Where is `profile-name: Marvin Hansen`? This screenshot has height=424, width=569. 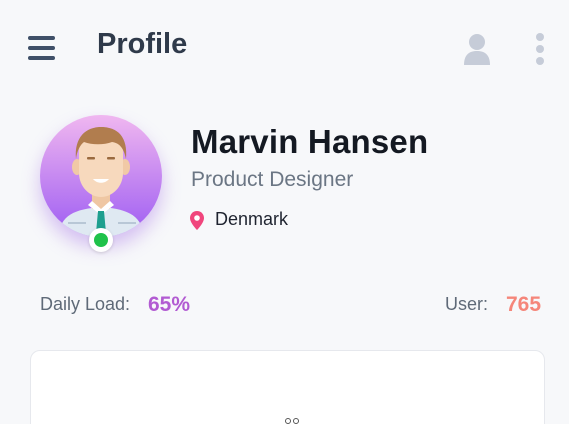 profile-name: Marvin Hansen is located at coordinates (310, 141).